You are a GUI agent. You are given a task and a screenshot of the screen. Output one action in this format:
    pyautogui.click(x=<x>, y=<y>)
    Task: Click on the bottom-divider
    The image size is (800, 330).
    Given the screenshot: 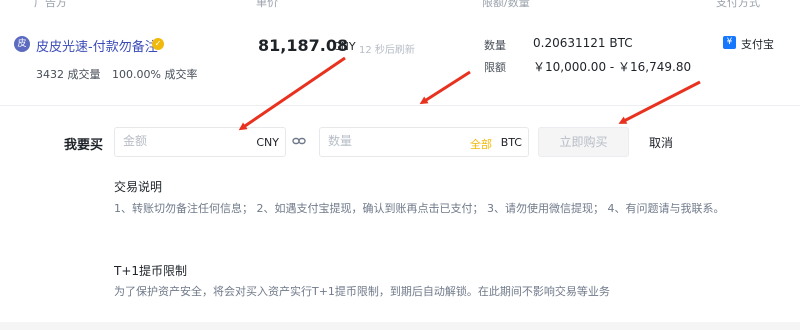 What is the action you would take?
    pyautogui.click(x=400, y=326)
    